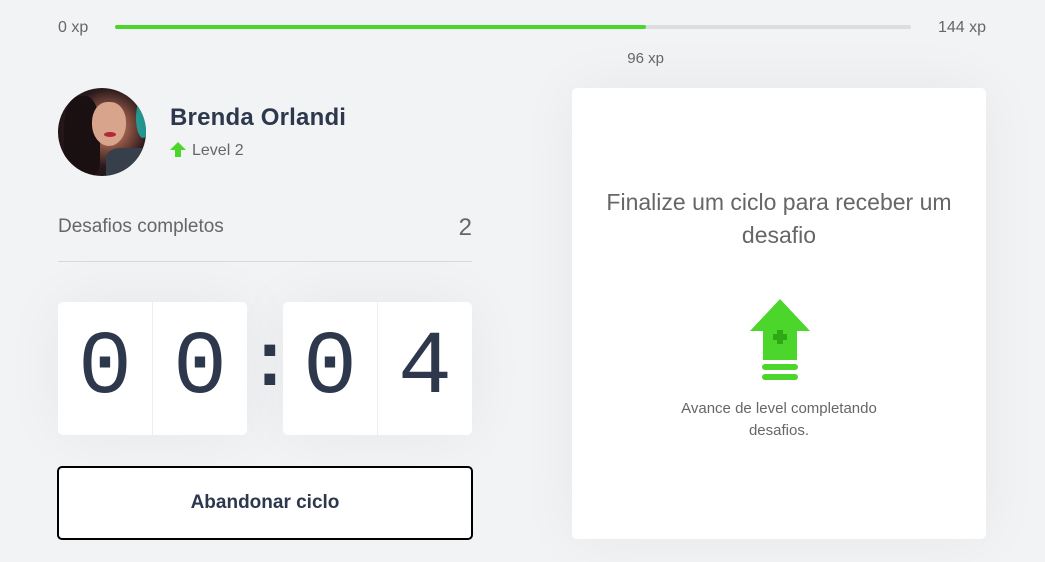  I want to click on profile-level: Level 2, so click(258, 151).